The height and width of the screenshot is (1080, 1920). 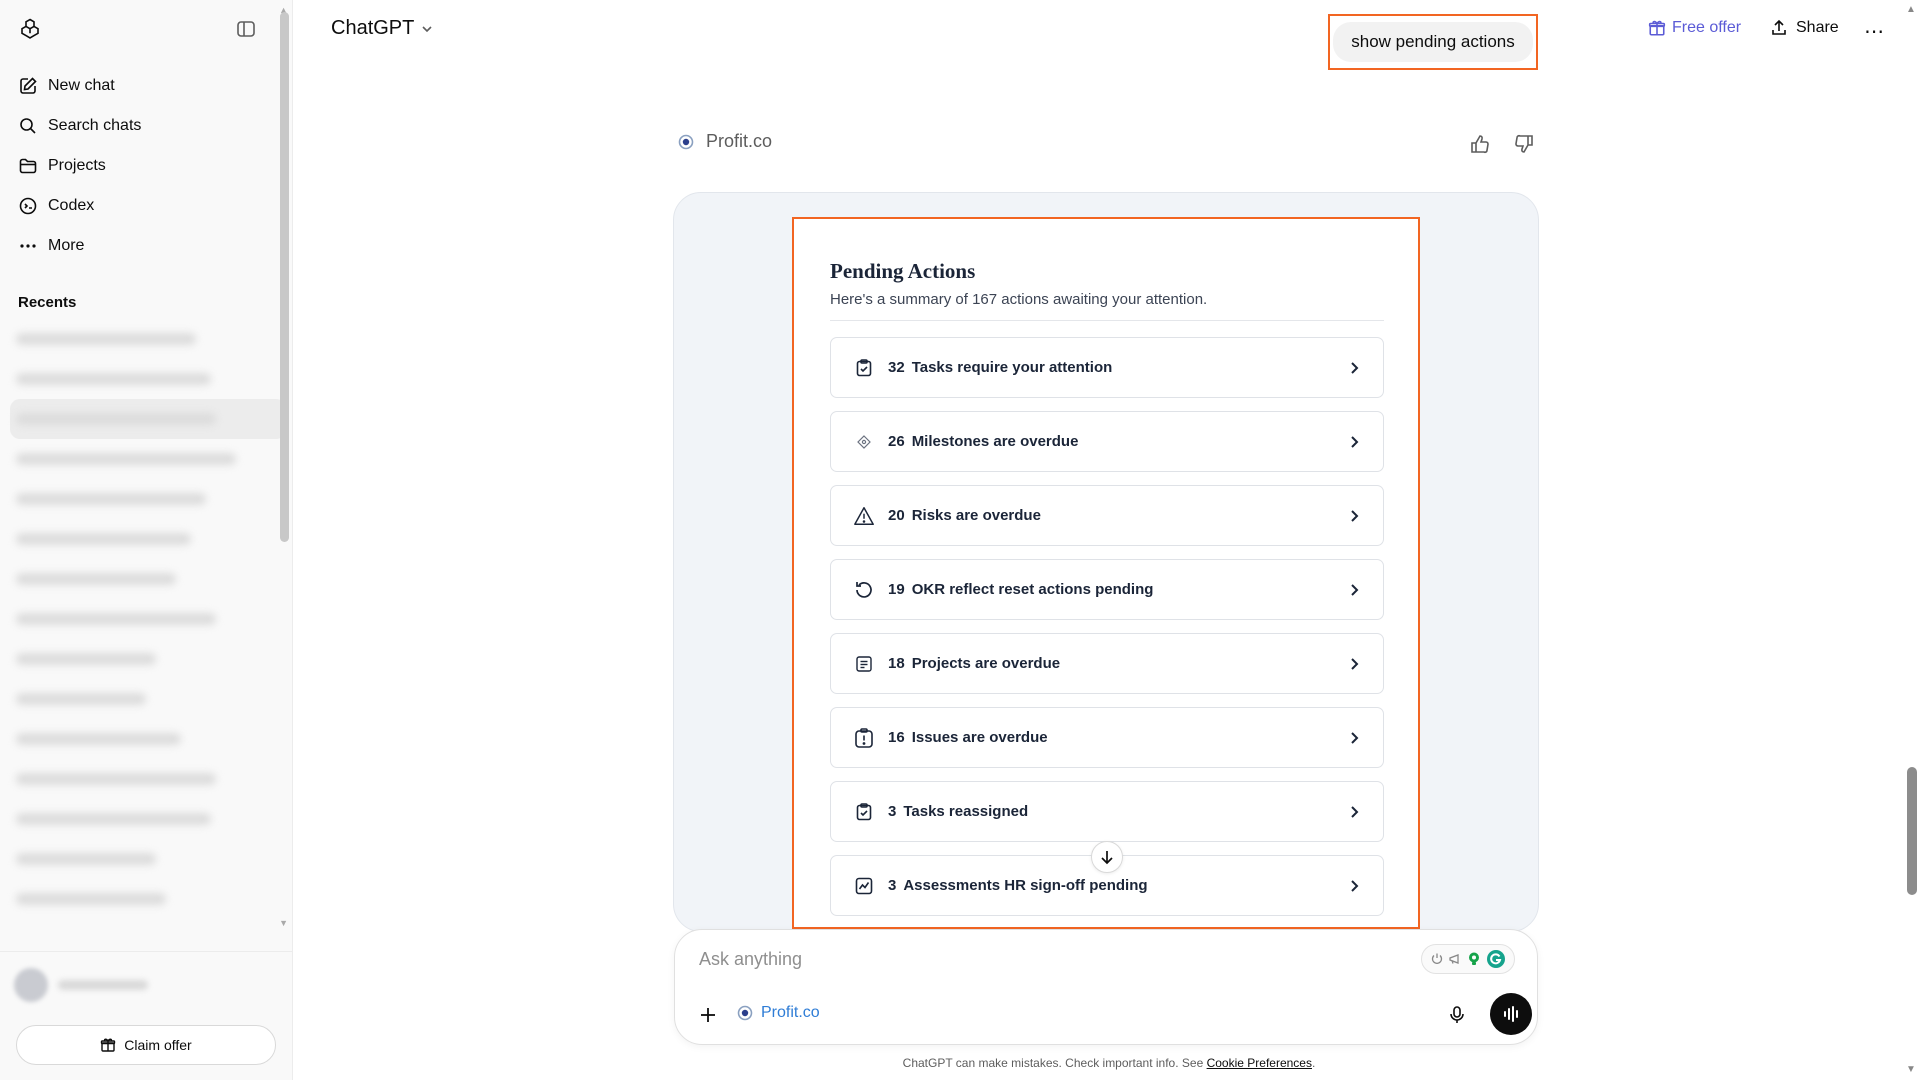 What do you see at coordinates (1496, 959) in the screenshot?
I see `grammarly-icon` at bounding box center [1496, 959].